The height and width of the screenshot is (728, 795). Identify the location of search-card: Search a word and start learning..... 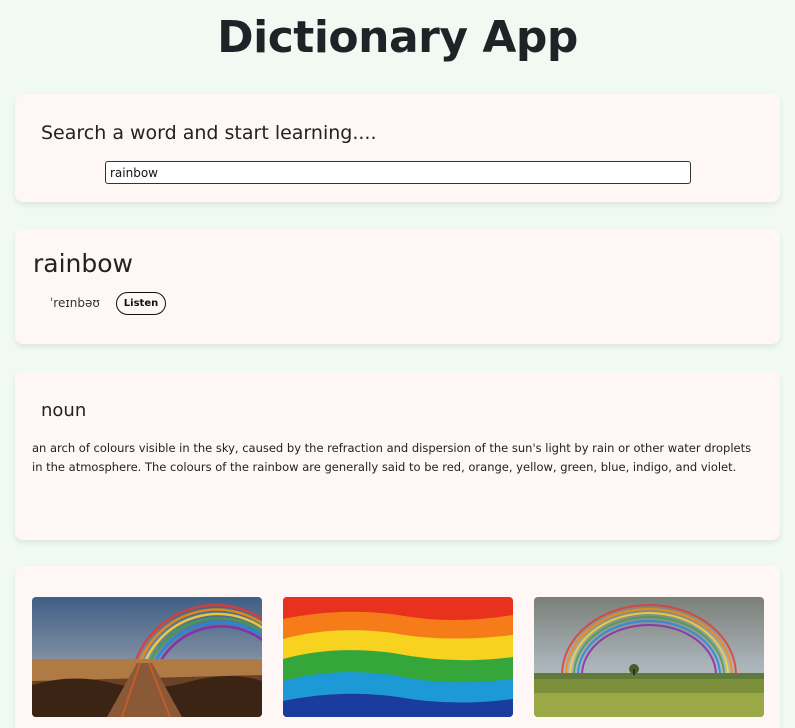
(397, 148).